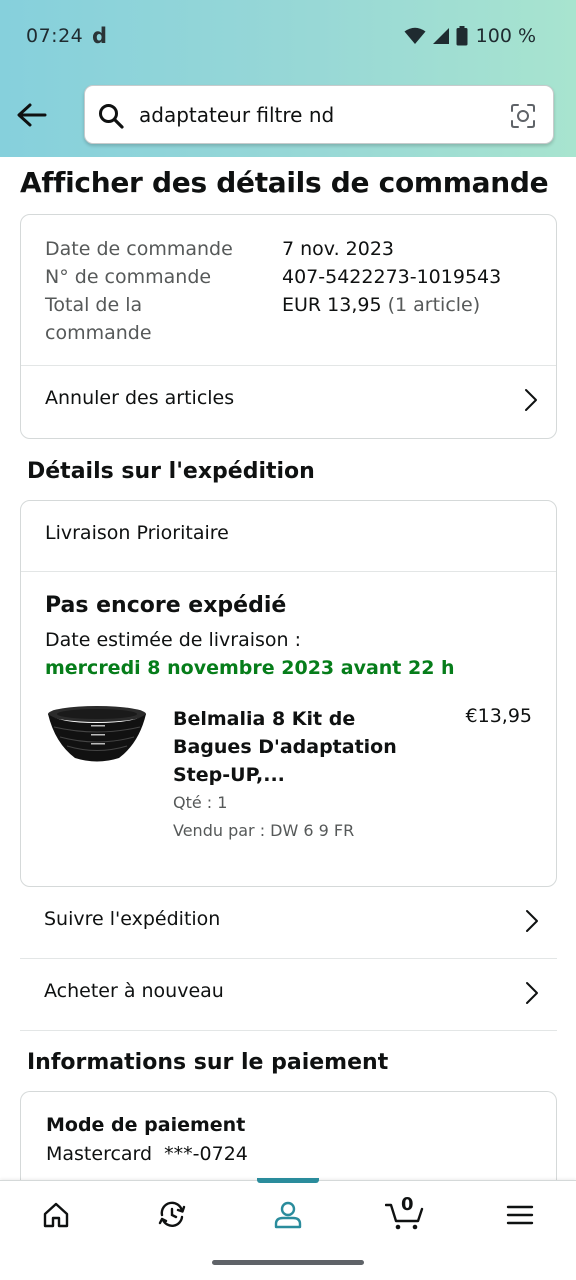  Describe the element at coordinates (288, 402) in the screenshot. I see `cancel-items-button: Annuler des articles` at that location.